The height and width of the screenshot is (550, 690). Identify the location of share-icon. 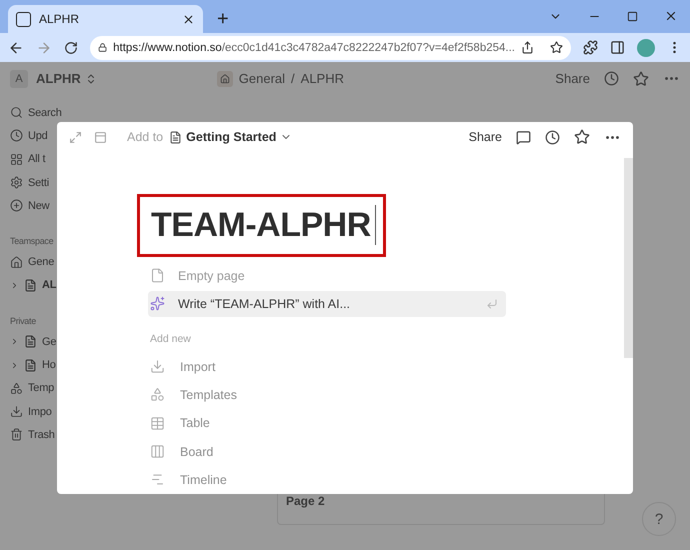
(527, 47).